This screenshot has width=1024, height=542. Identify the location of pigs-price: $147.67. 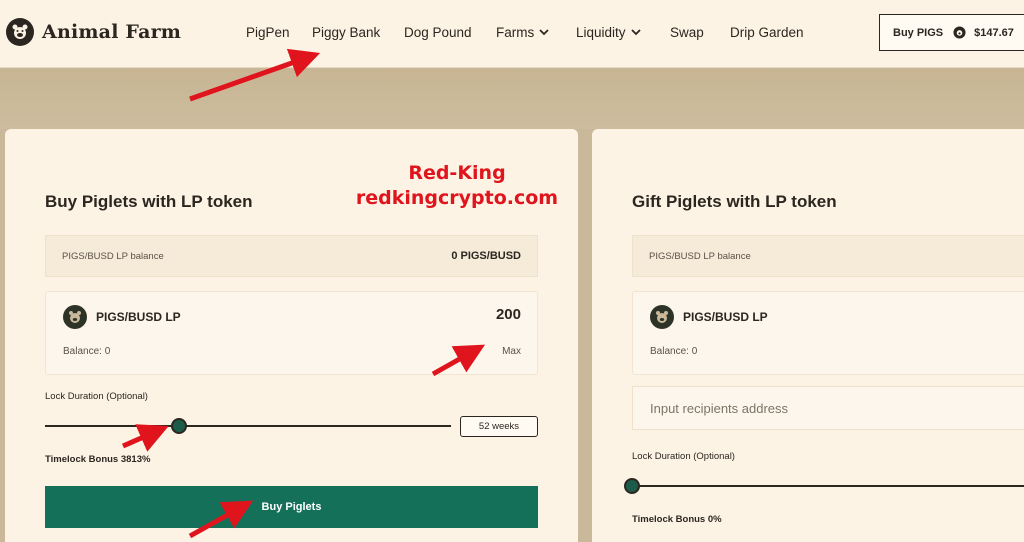
(994, 32).